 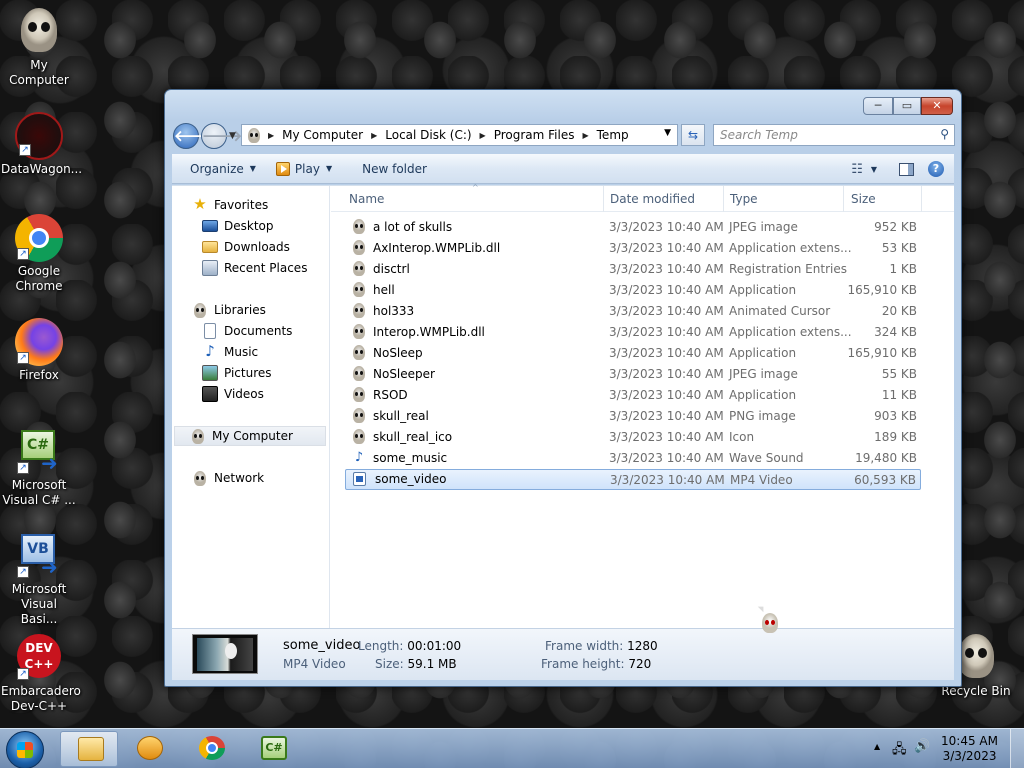 I want to click on recent-pages-dropdown-icon: ▼, so click(x=232, y=136).